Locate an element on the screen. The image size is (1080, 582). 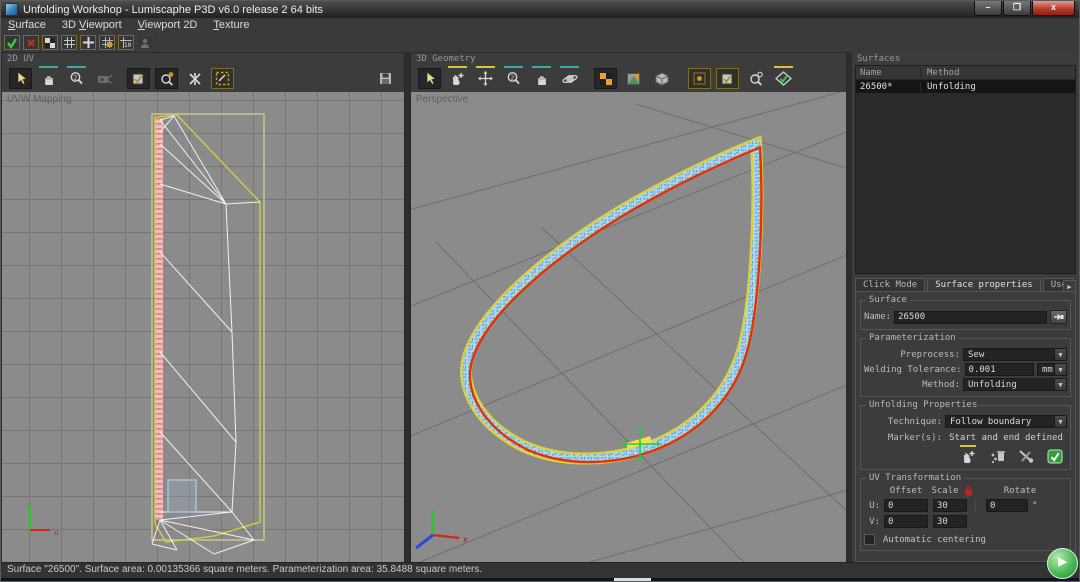
add-marker-button is located at coordinates (968, 455).